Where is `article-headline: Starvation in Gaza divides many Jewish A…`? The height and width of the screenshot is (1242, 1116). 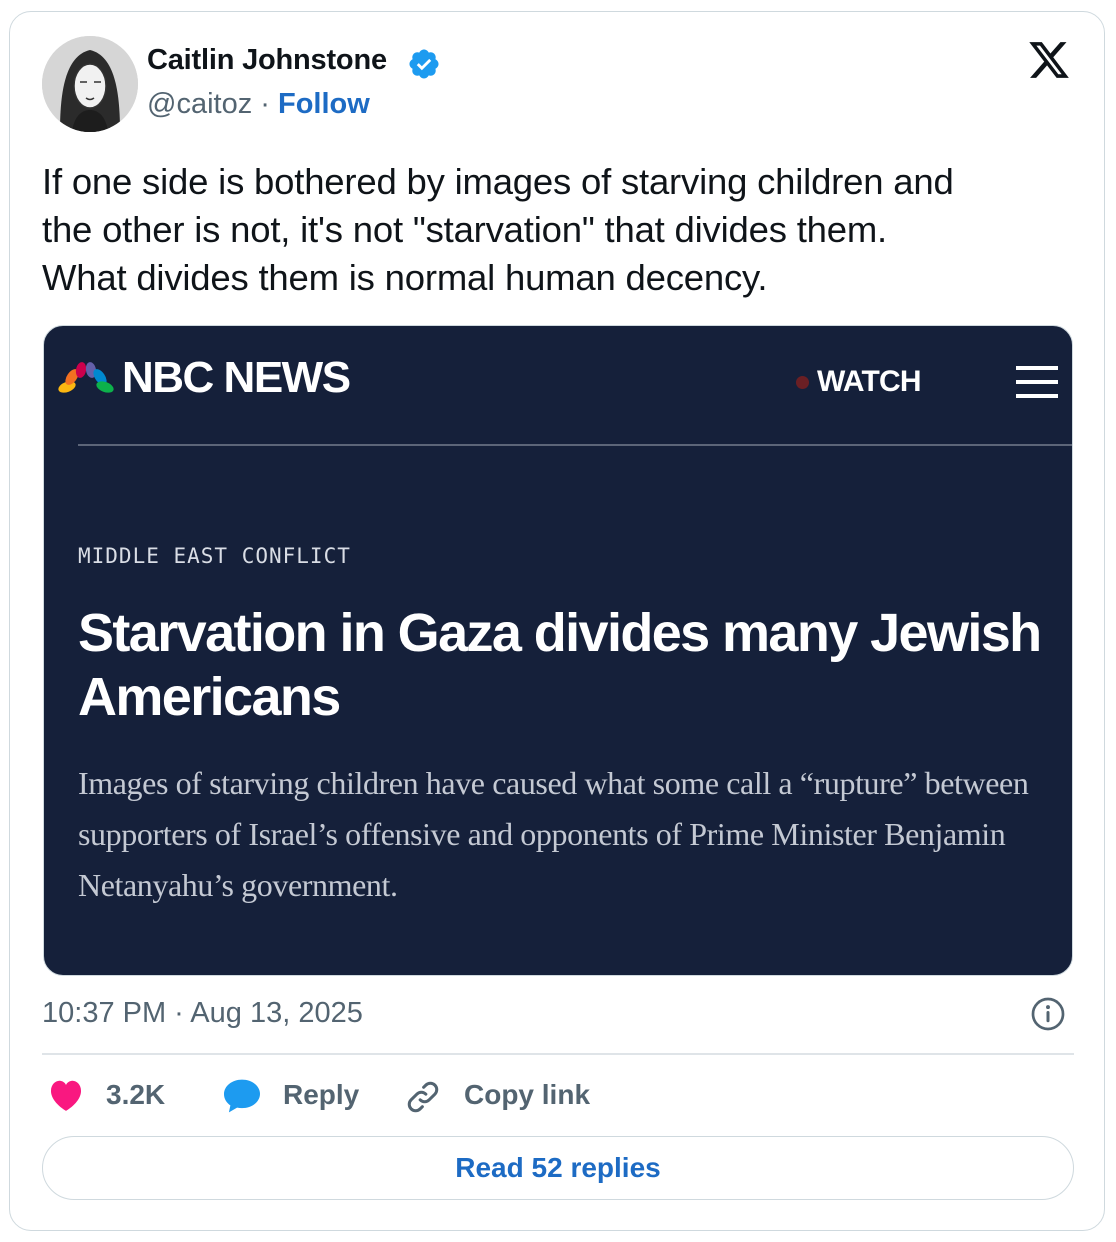
article-headline: Starvation in Gaza divides many Jewish A… is located at coordinates (560, 665).